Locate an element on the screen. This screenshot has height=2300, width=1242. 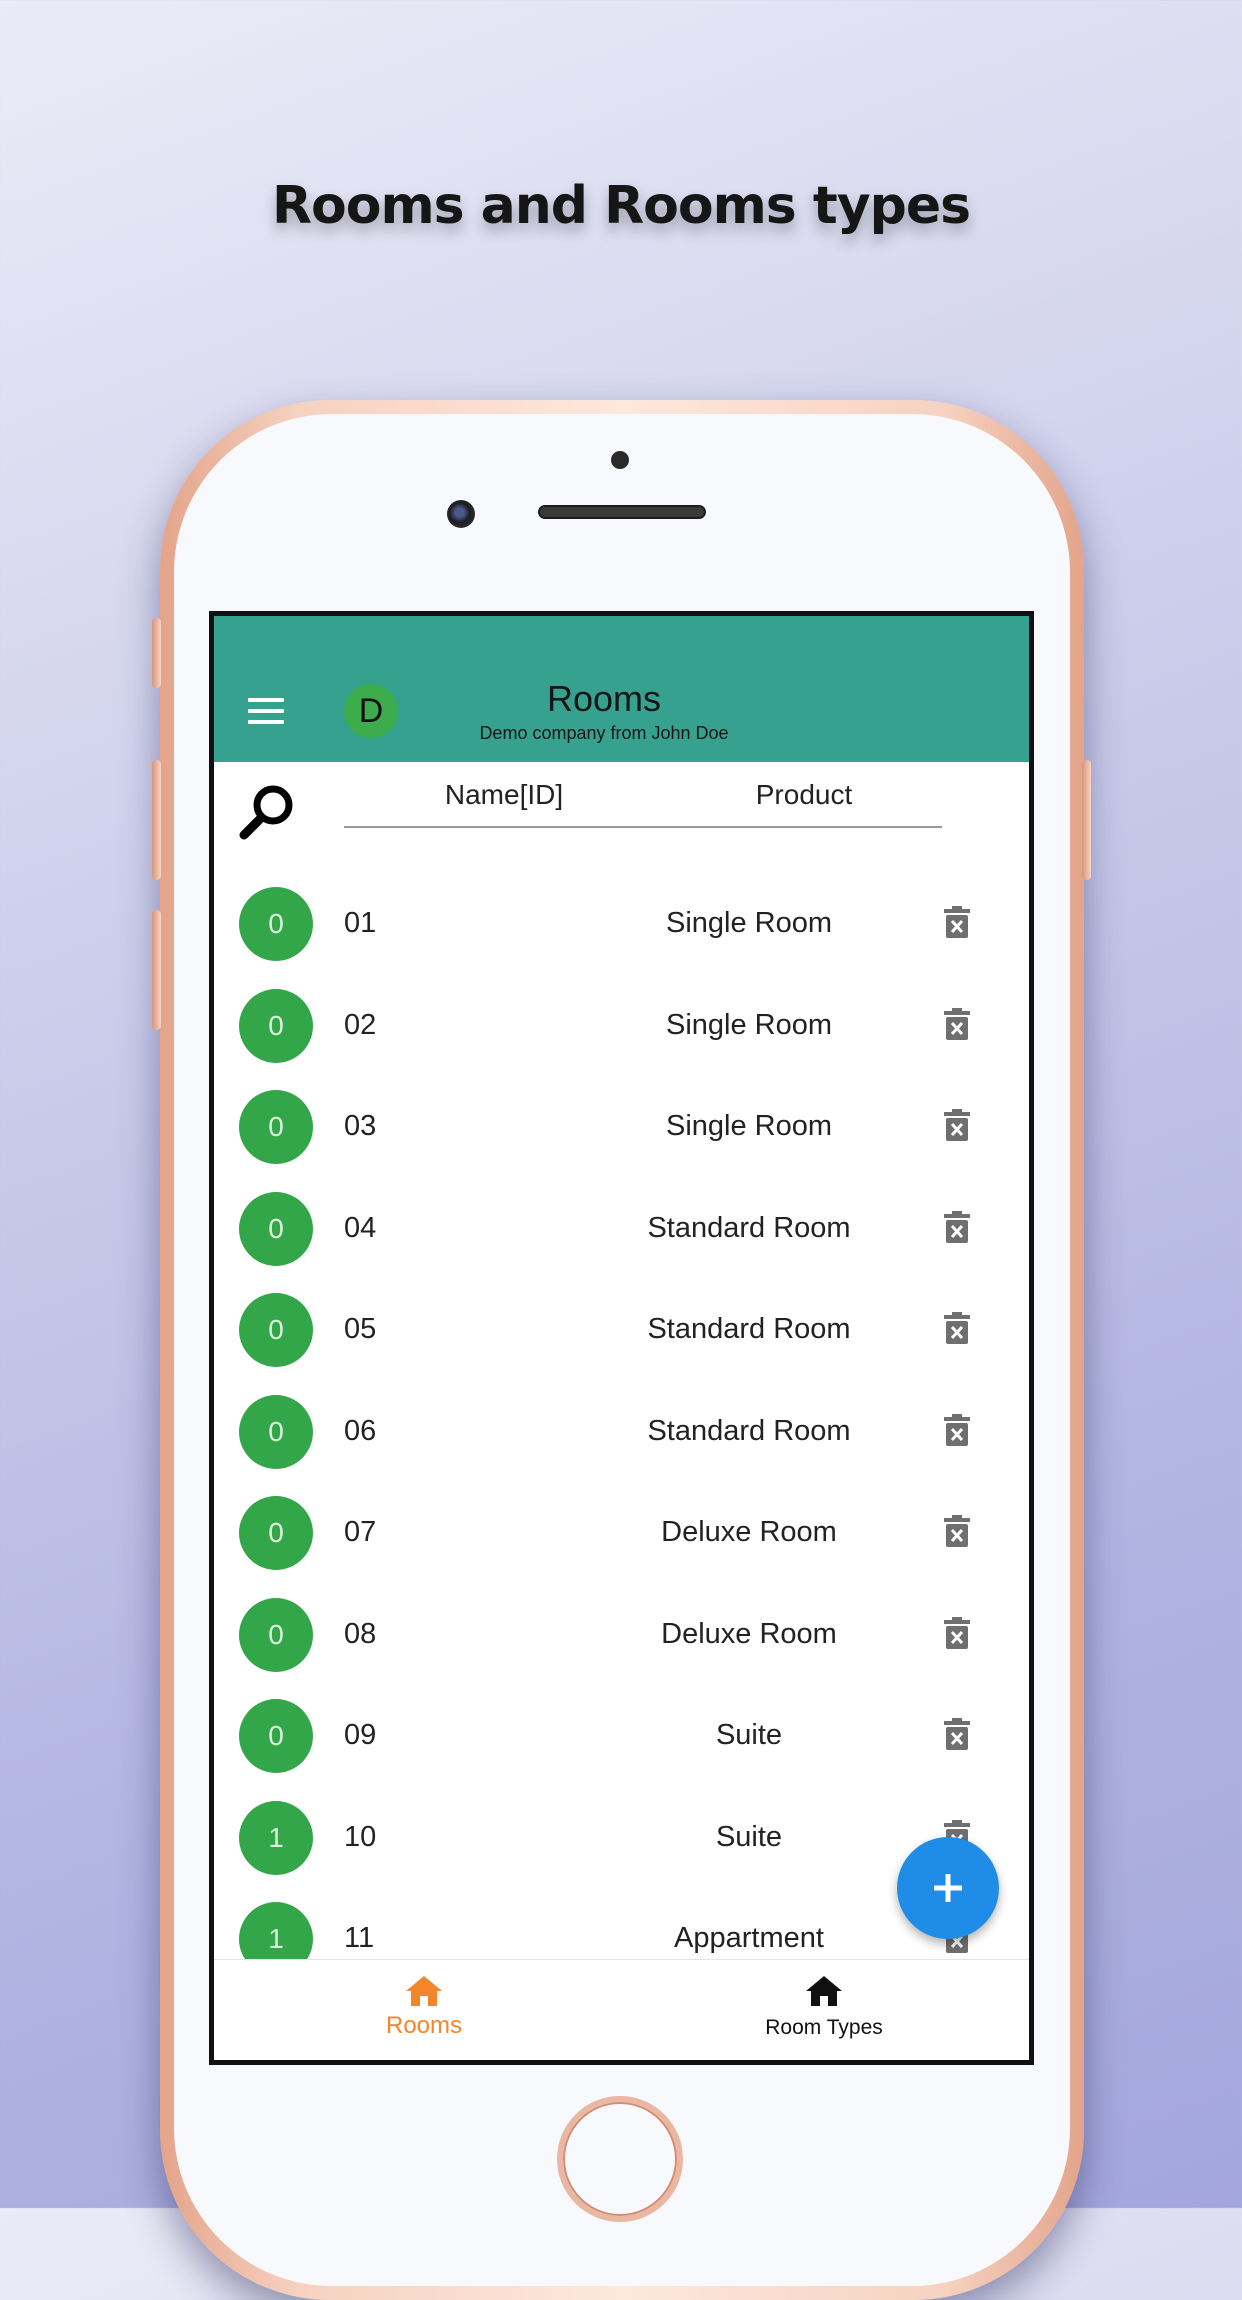
room-name: 07 is located at coordinates (360, 1532).